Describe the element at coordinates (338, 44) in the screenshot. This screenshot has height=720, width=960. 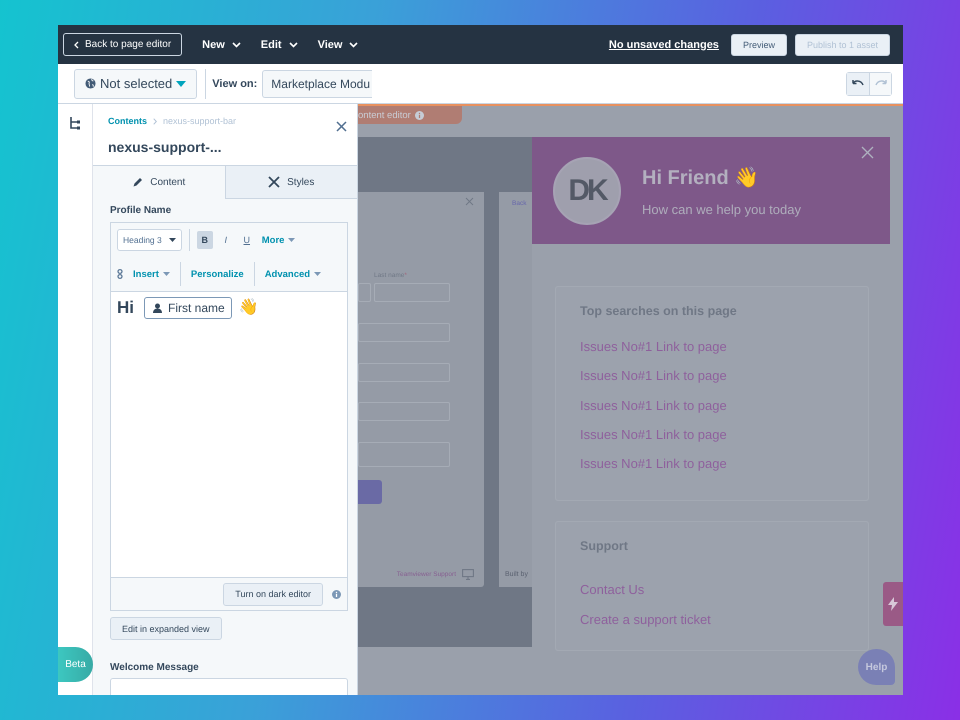
I see `menu-button: View` at that location.